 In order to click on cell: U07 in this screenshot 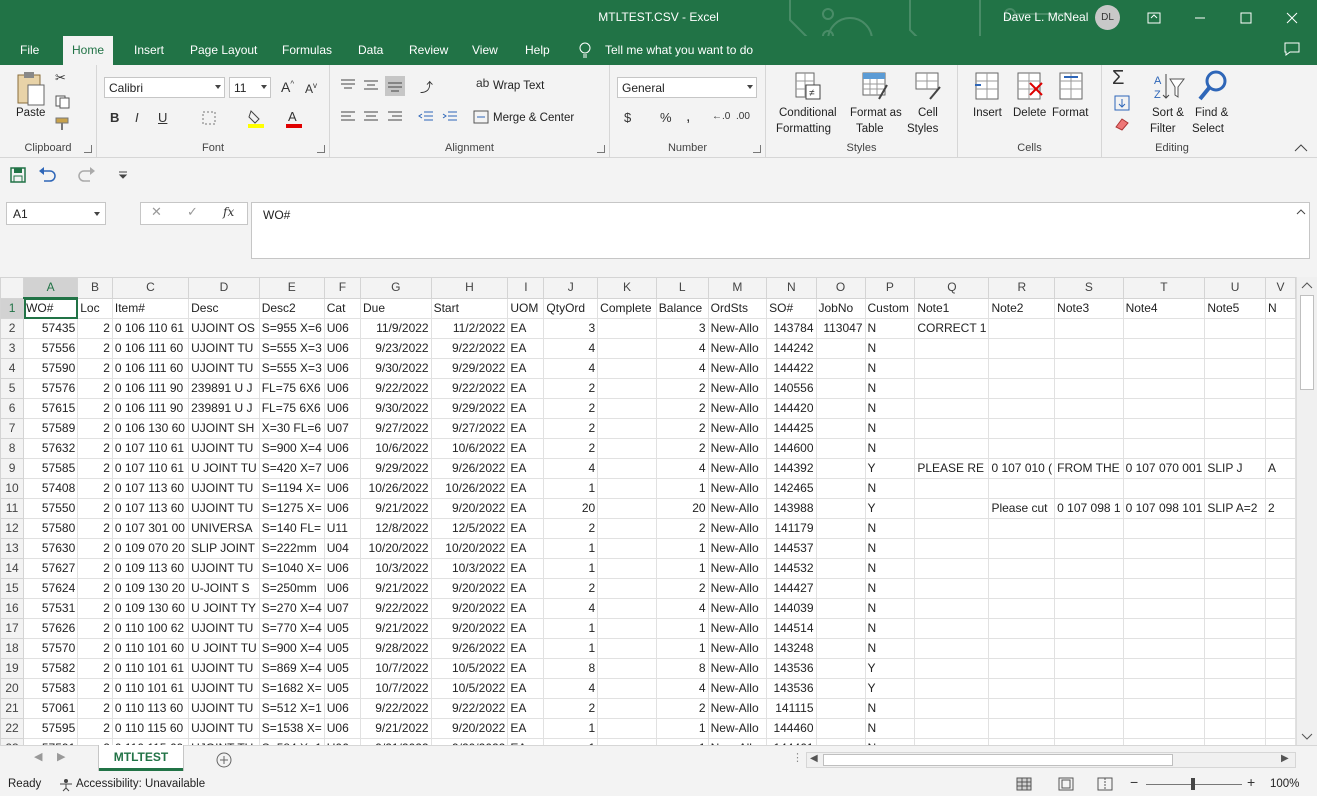, I will do `click(342, 428)`.